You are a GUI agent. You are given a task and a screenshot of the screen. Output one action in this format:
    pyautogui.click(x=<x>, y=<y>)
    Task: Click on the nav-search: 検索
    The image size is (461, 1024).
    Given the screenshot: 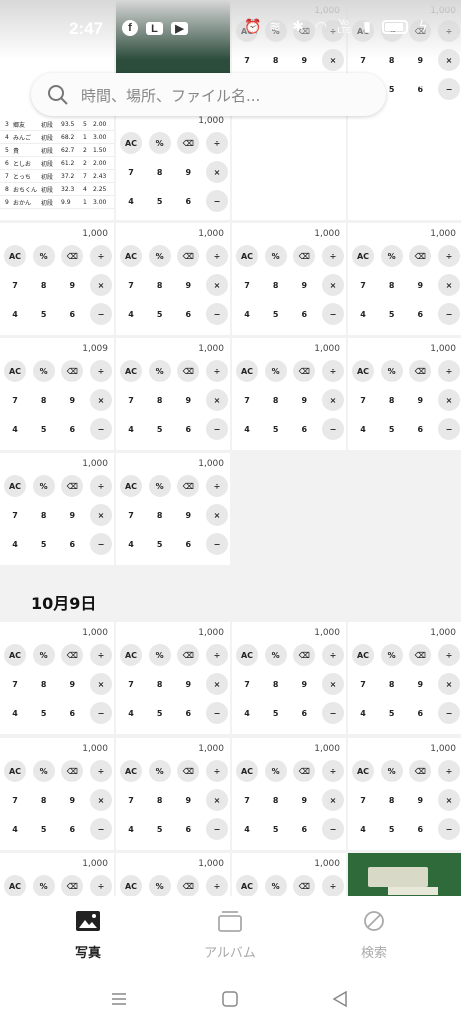 What is the action you would take?
    pyautogui.click(x=374, y=935)
    